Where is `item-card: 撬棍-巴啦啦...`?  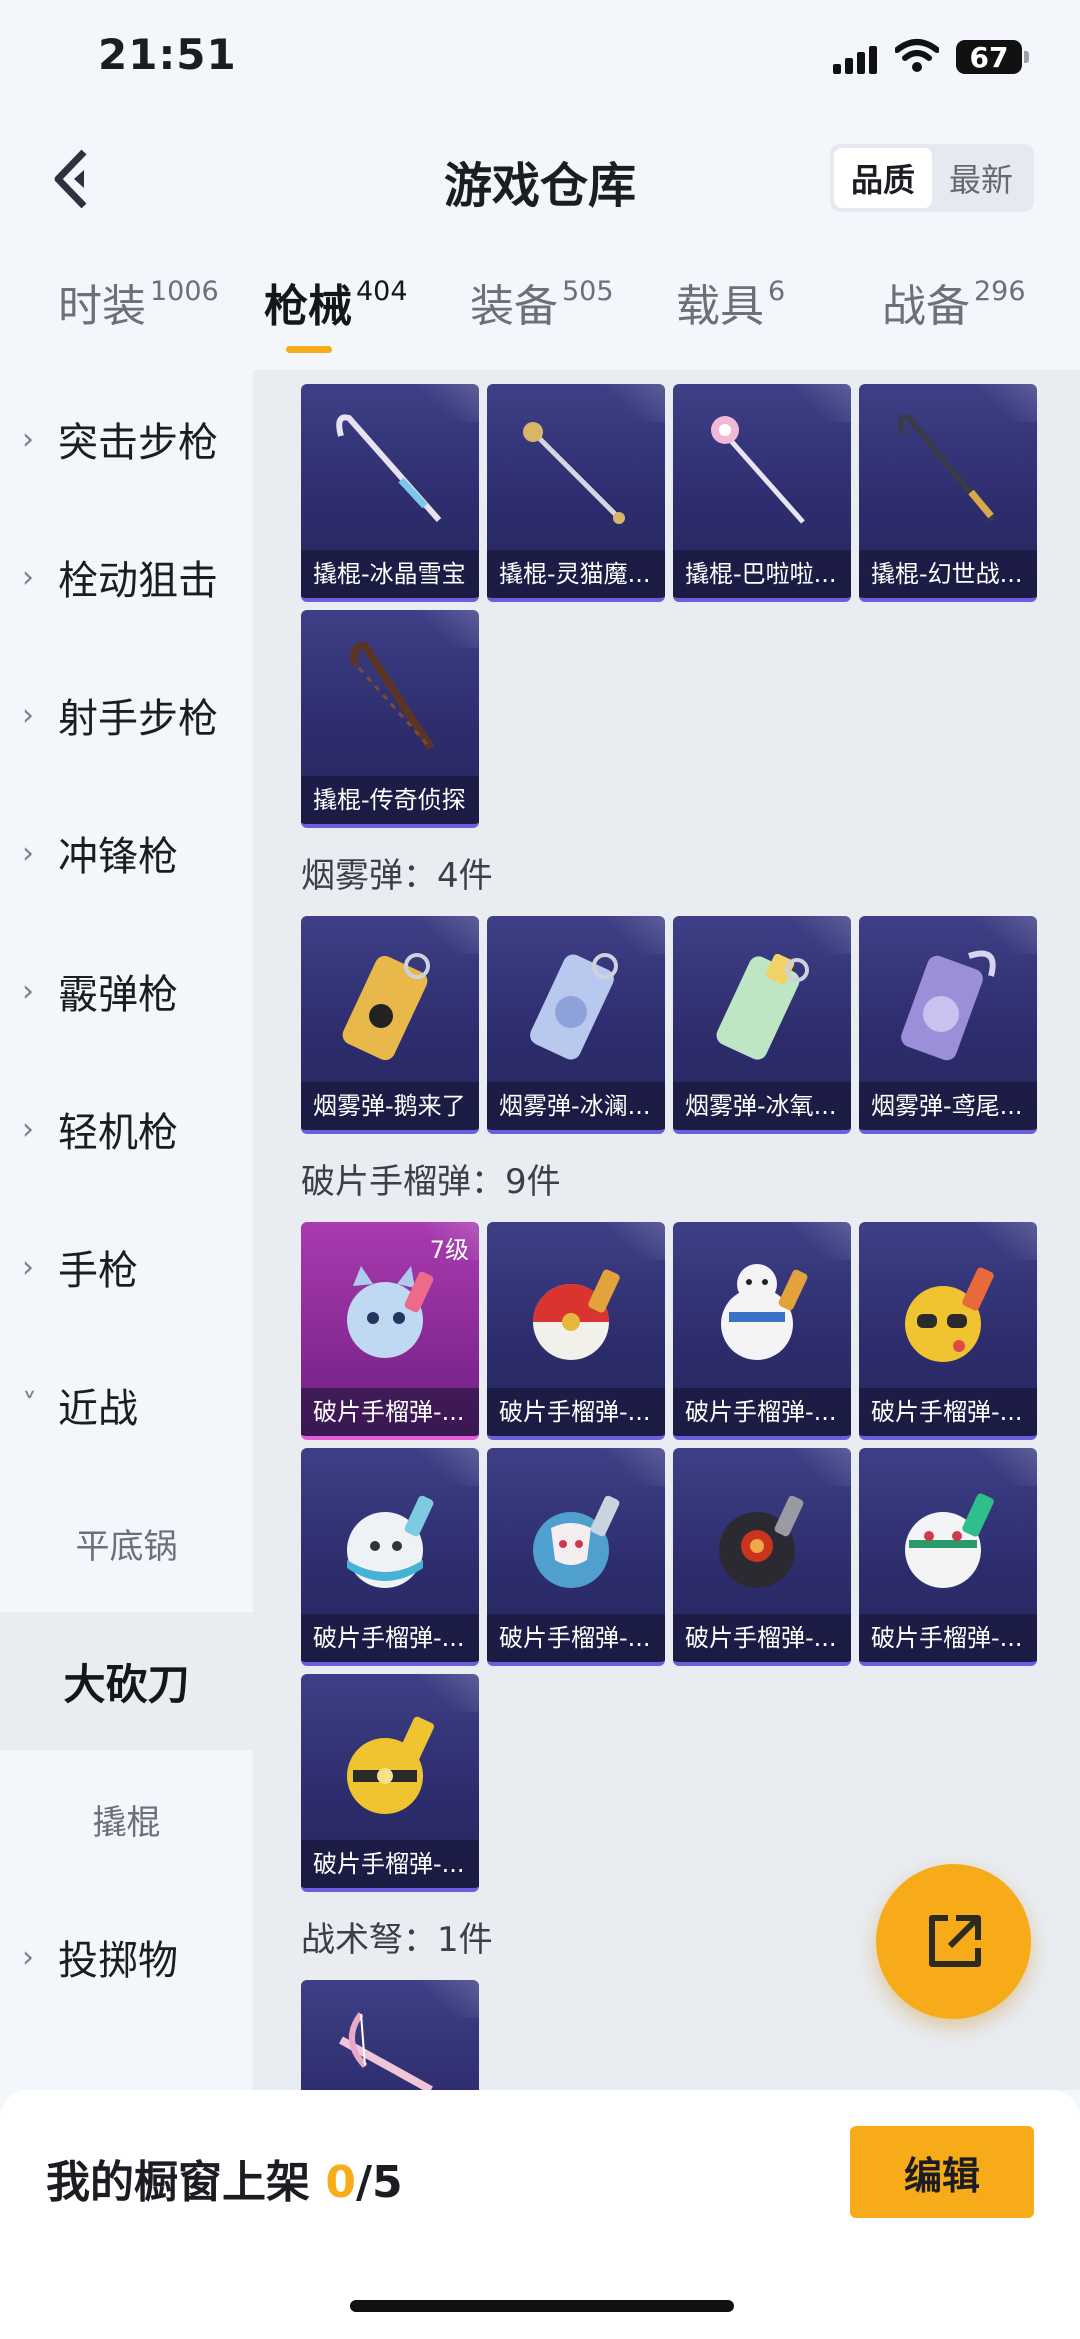
item-card: 撬棍-巴啦啦... is located at coordinates (762, 493).